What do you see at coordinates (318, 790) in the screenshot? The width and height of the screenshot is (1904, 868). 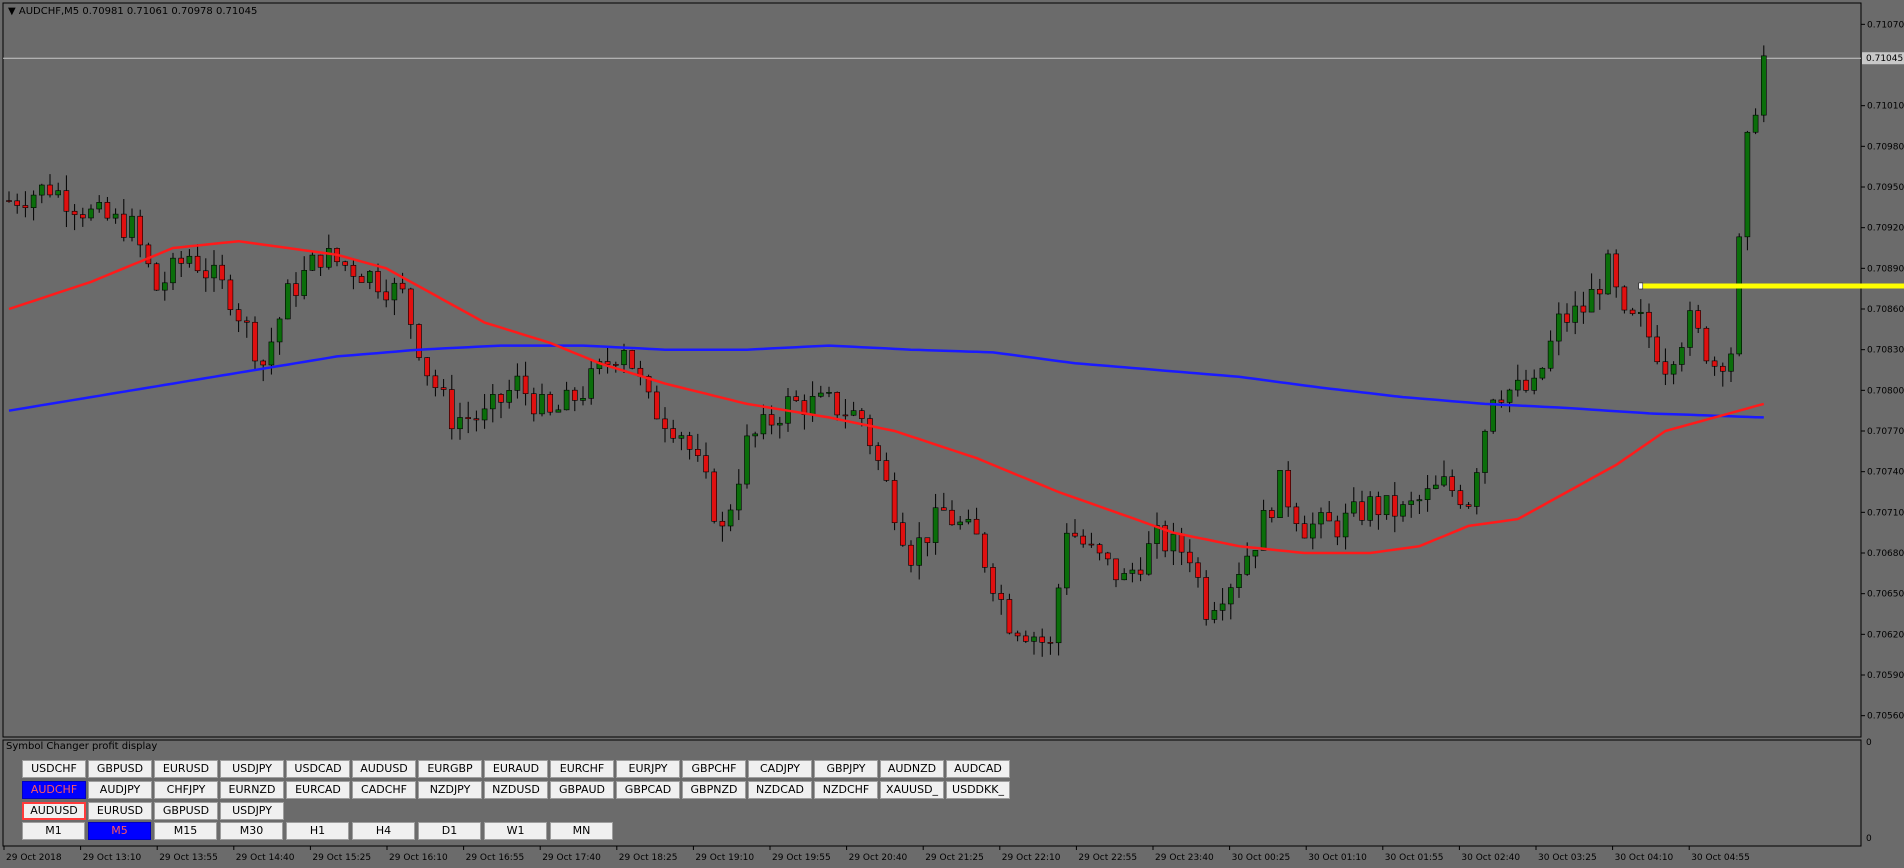 I see `symbol-button-eurcad: EURCAD` at bounding box center [318, 790].